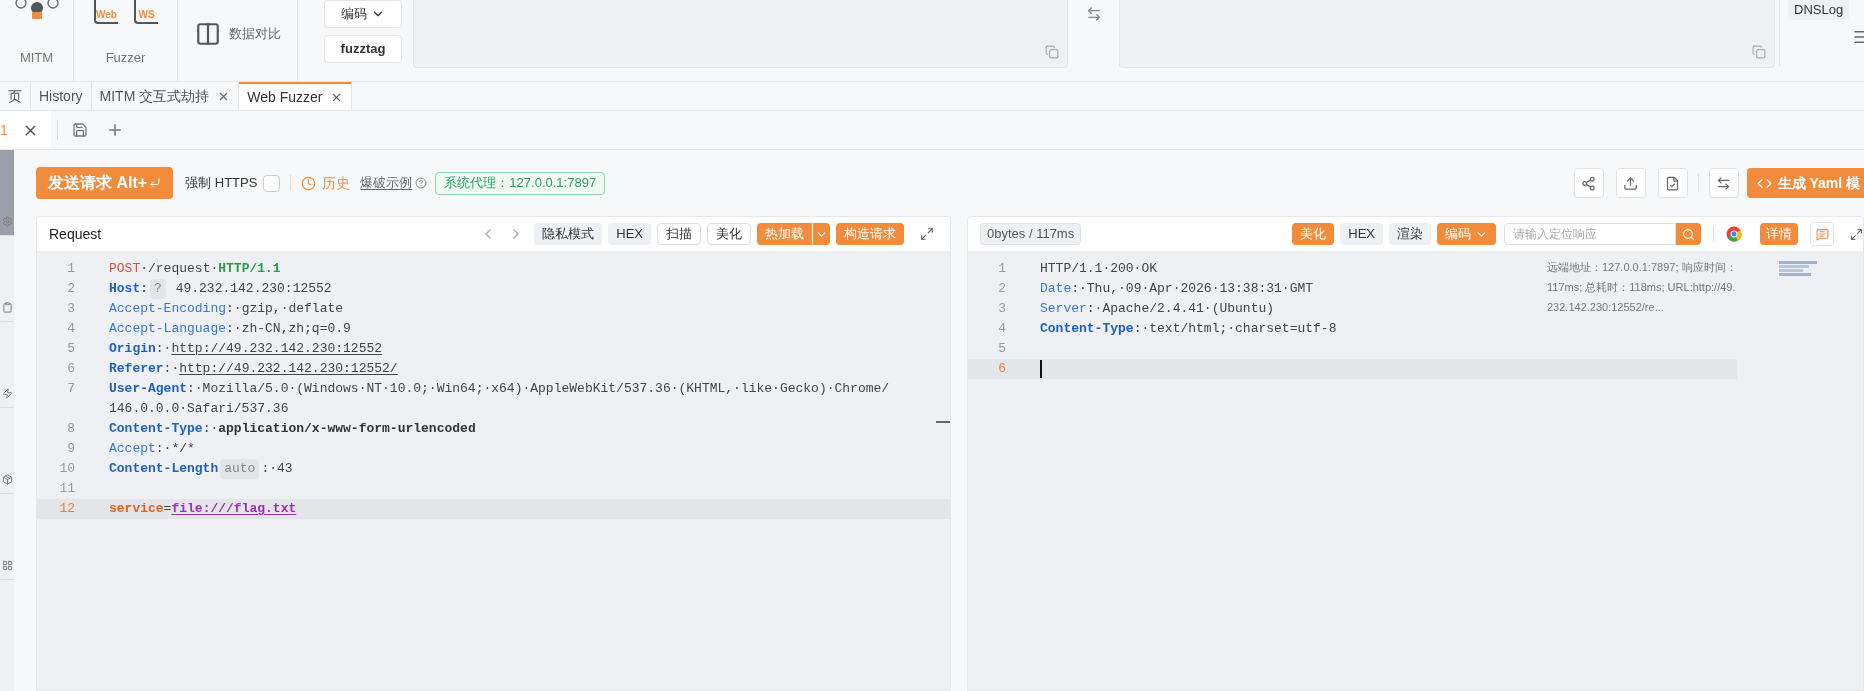 The image size is (1864, 691). What do you see at coordinates (363, 49) in the screenshot?
I see `toolbar-button: fuzztag` at bounding box center [363, 49].